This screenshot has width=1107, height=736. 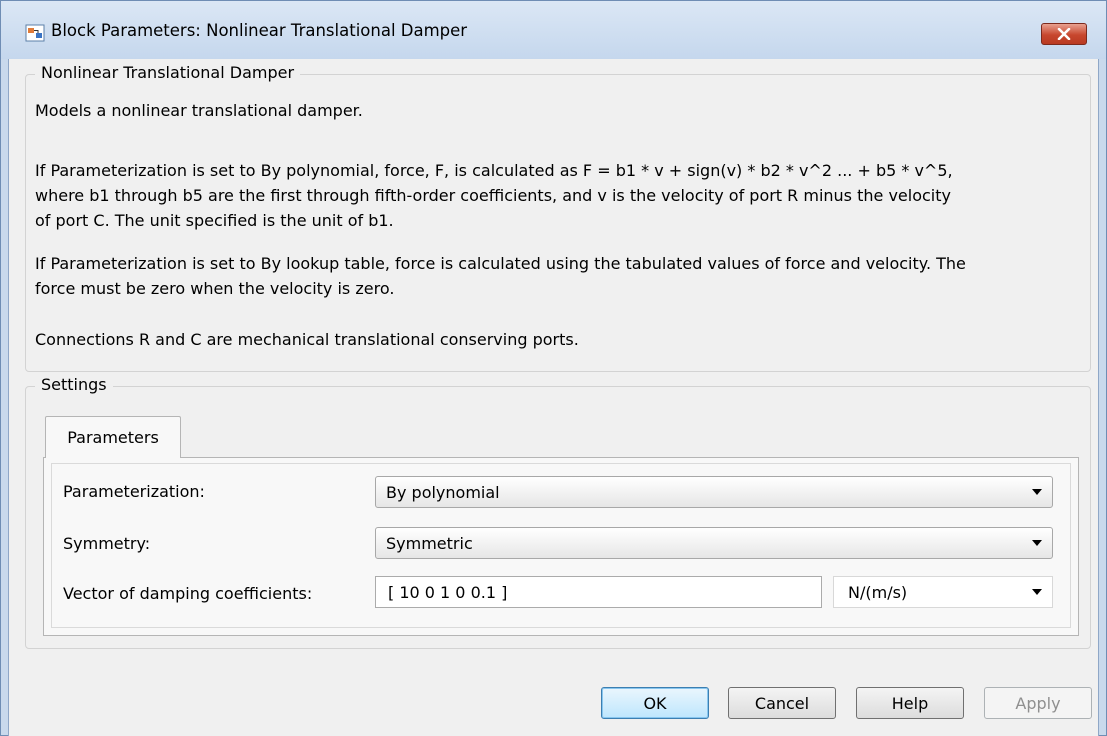 I want to click on damping-unit-select: N/(m/s), so click(x=943, y=592).